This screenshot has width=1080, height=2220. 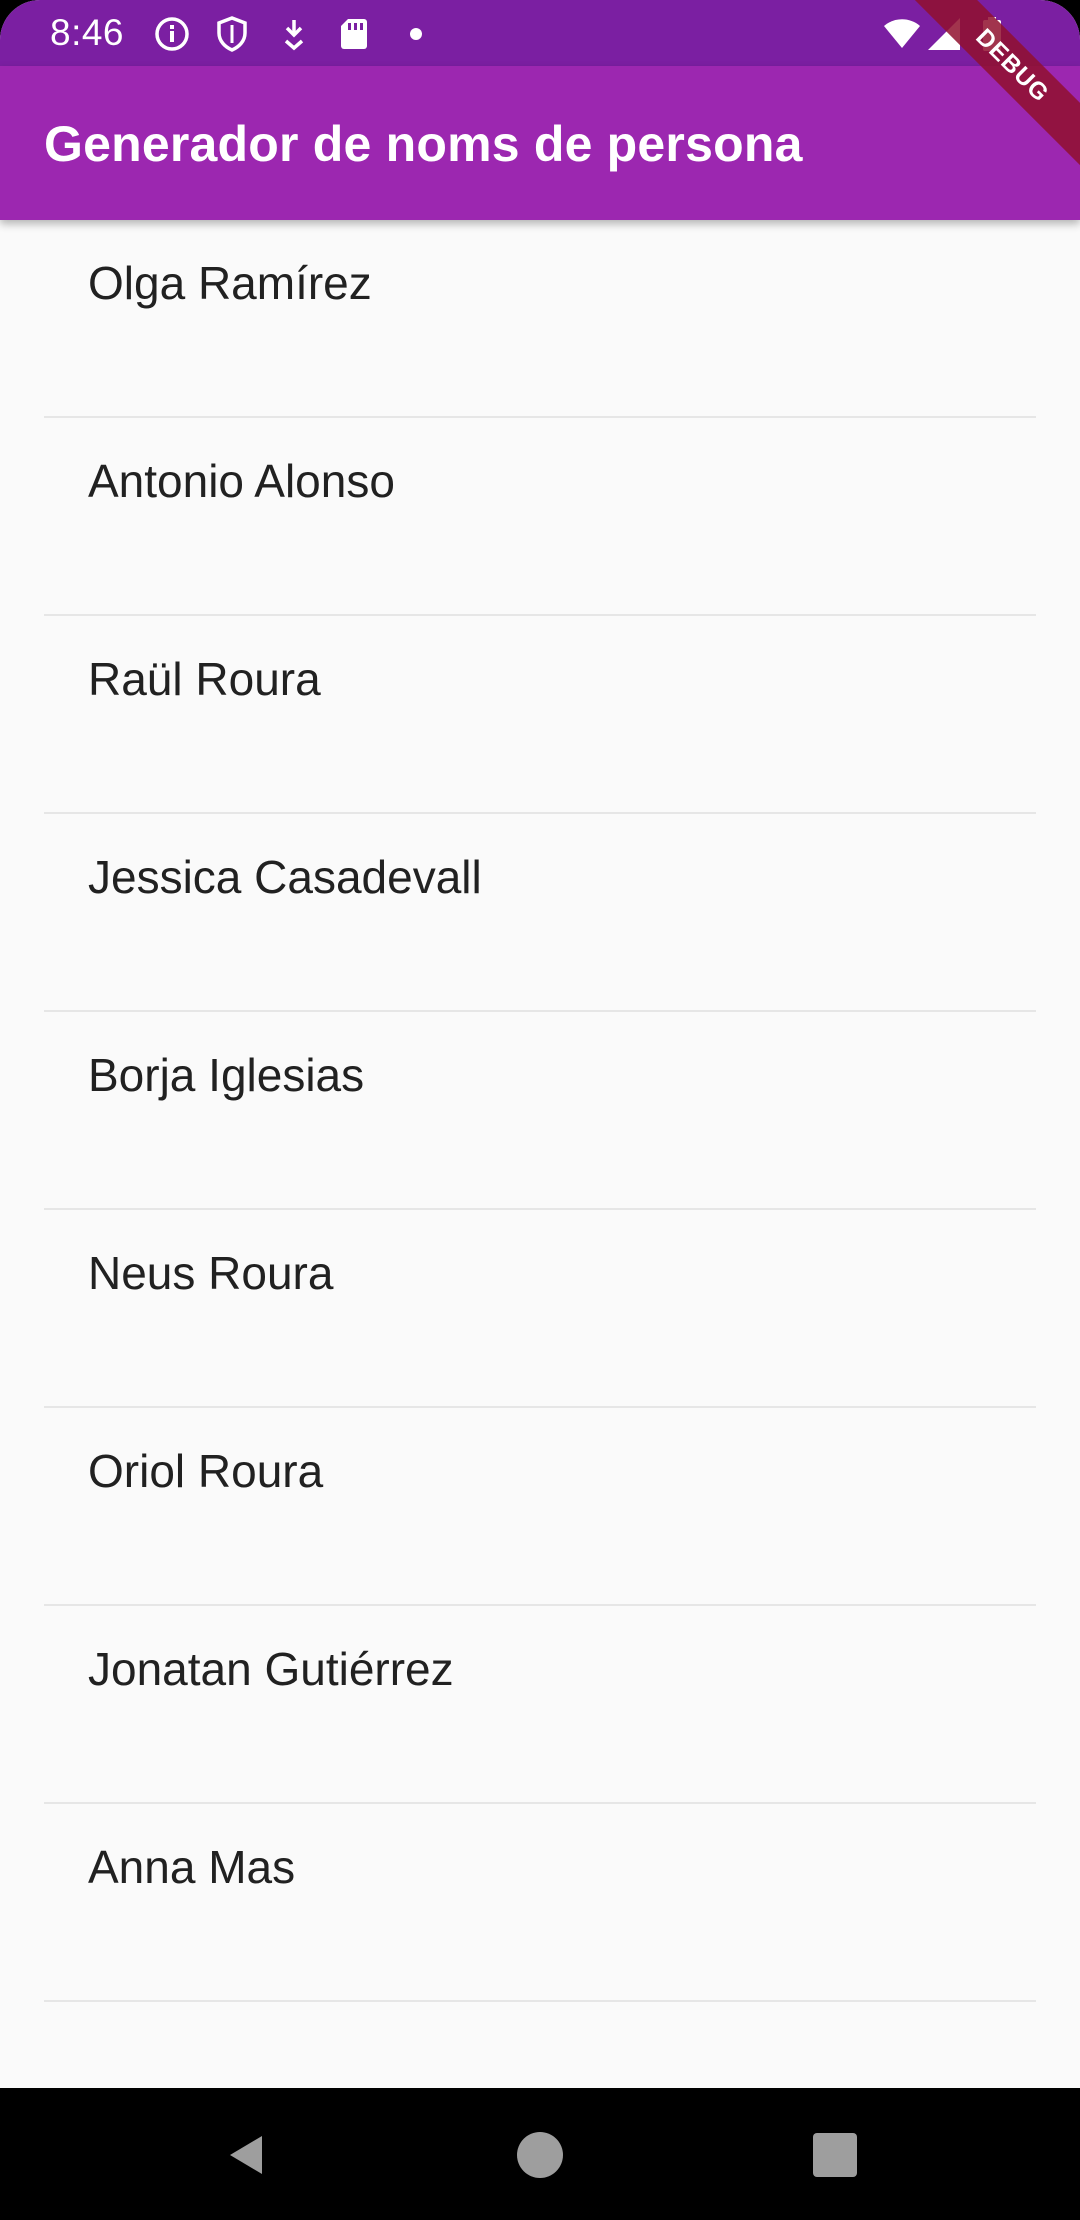 What do you see at coordinates (241, 481) in the screenshot?
I see `list-item-name: Antonio Alonso` at bounding box center [241, 481].